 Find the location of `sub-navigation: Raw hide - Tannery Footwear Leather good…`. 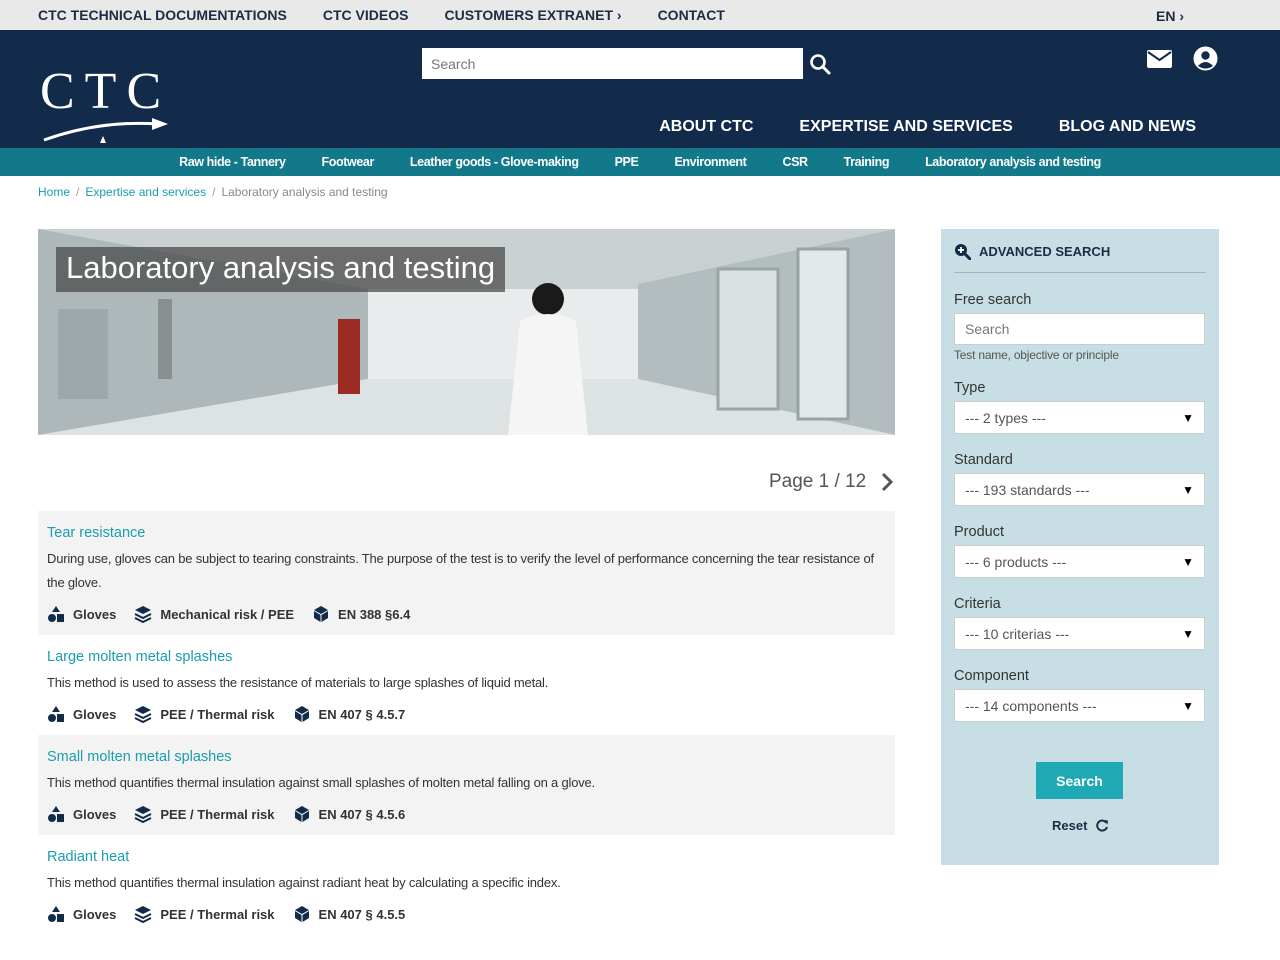

sub-navigation: Raw hide - Tannery Footwear Leather good… is located at coordinates (640, 162).